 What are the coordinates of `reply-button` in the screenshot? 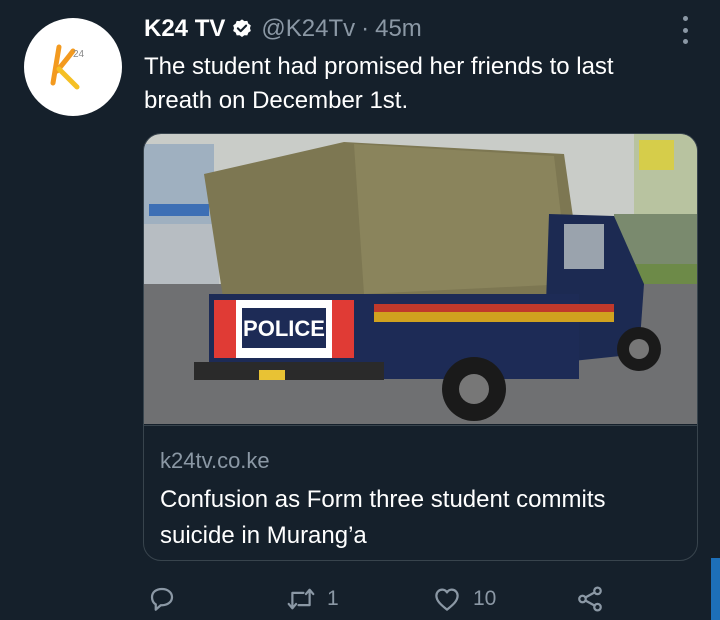 It's located at (167, 599).